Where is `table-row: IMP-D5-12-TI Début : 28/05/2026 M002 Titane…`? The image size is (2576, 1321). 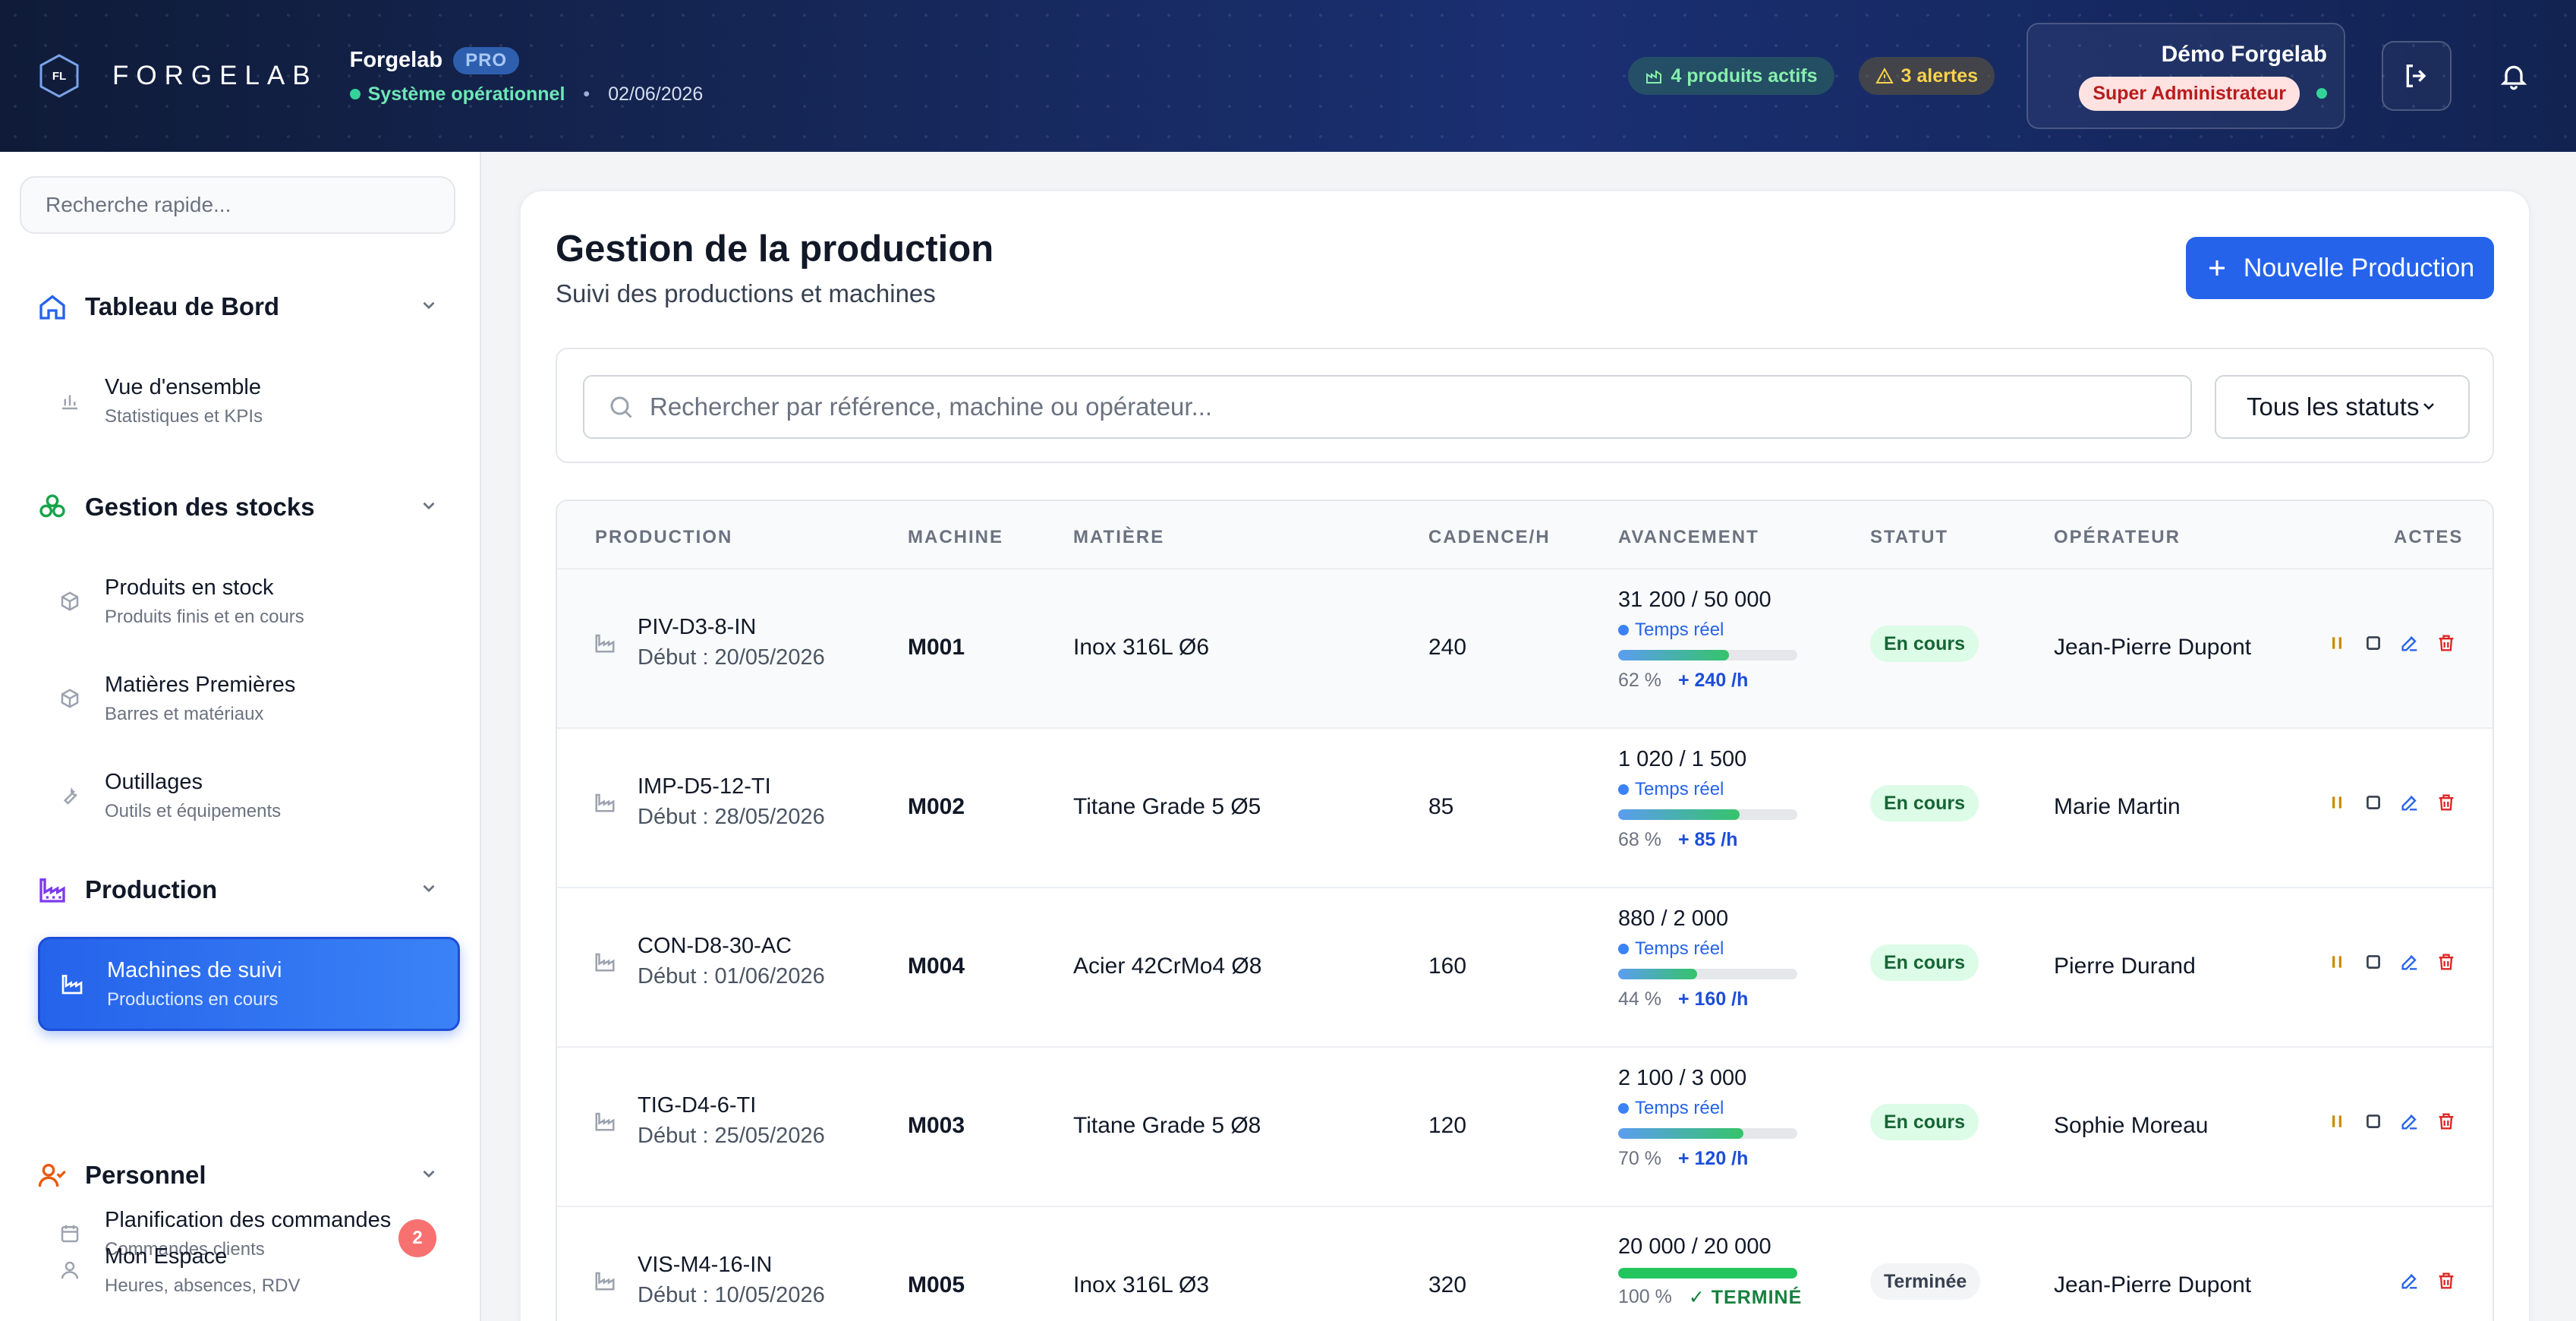
table-row: IMP-D5-12-TI Début : 28/05/2026 M002 Titane… is located at coordinates (1525, 808).